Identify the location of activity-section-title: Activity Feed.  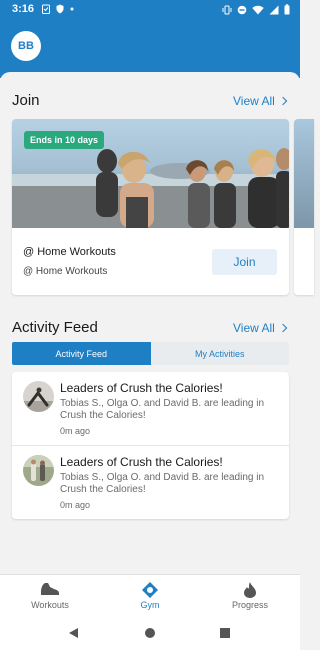
(55, 327).